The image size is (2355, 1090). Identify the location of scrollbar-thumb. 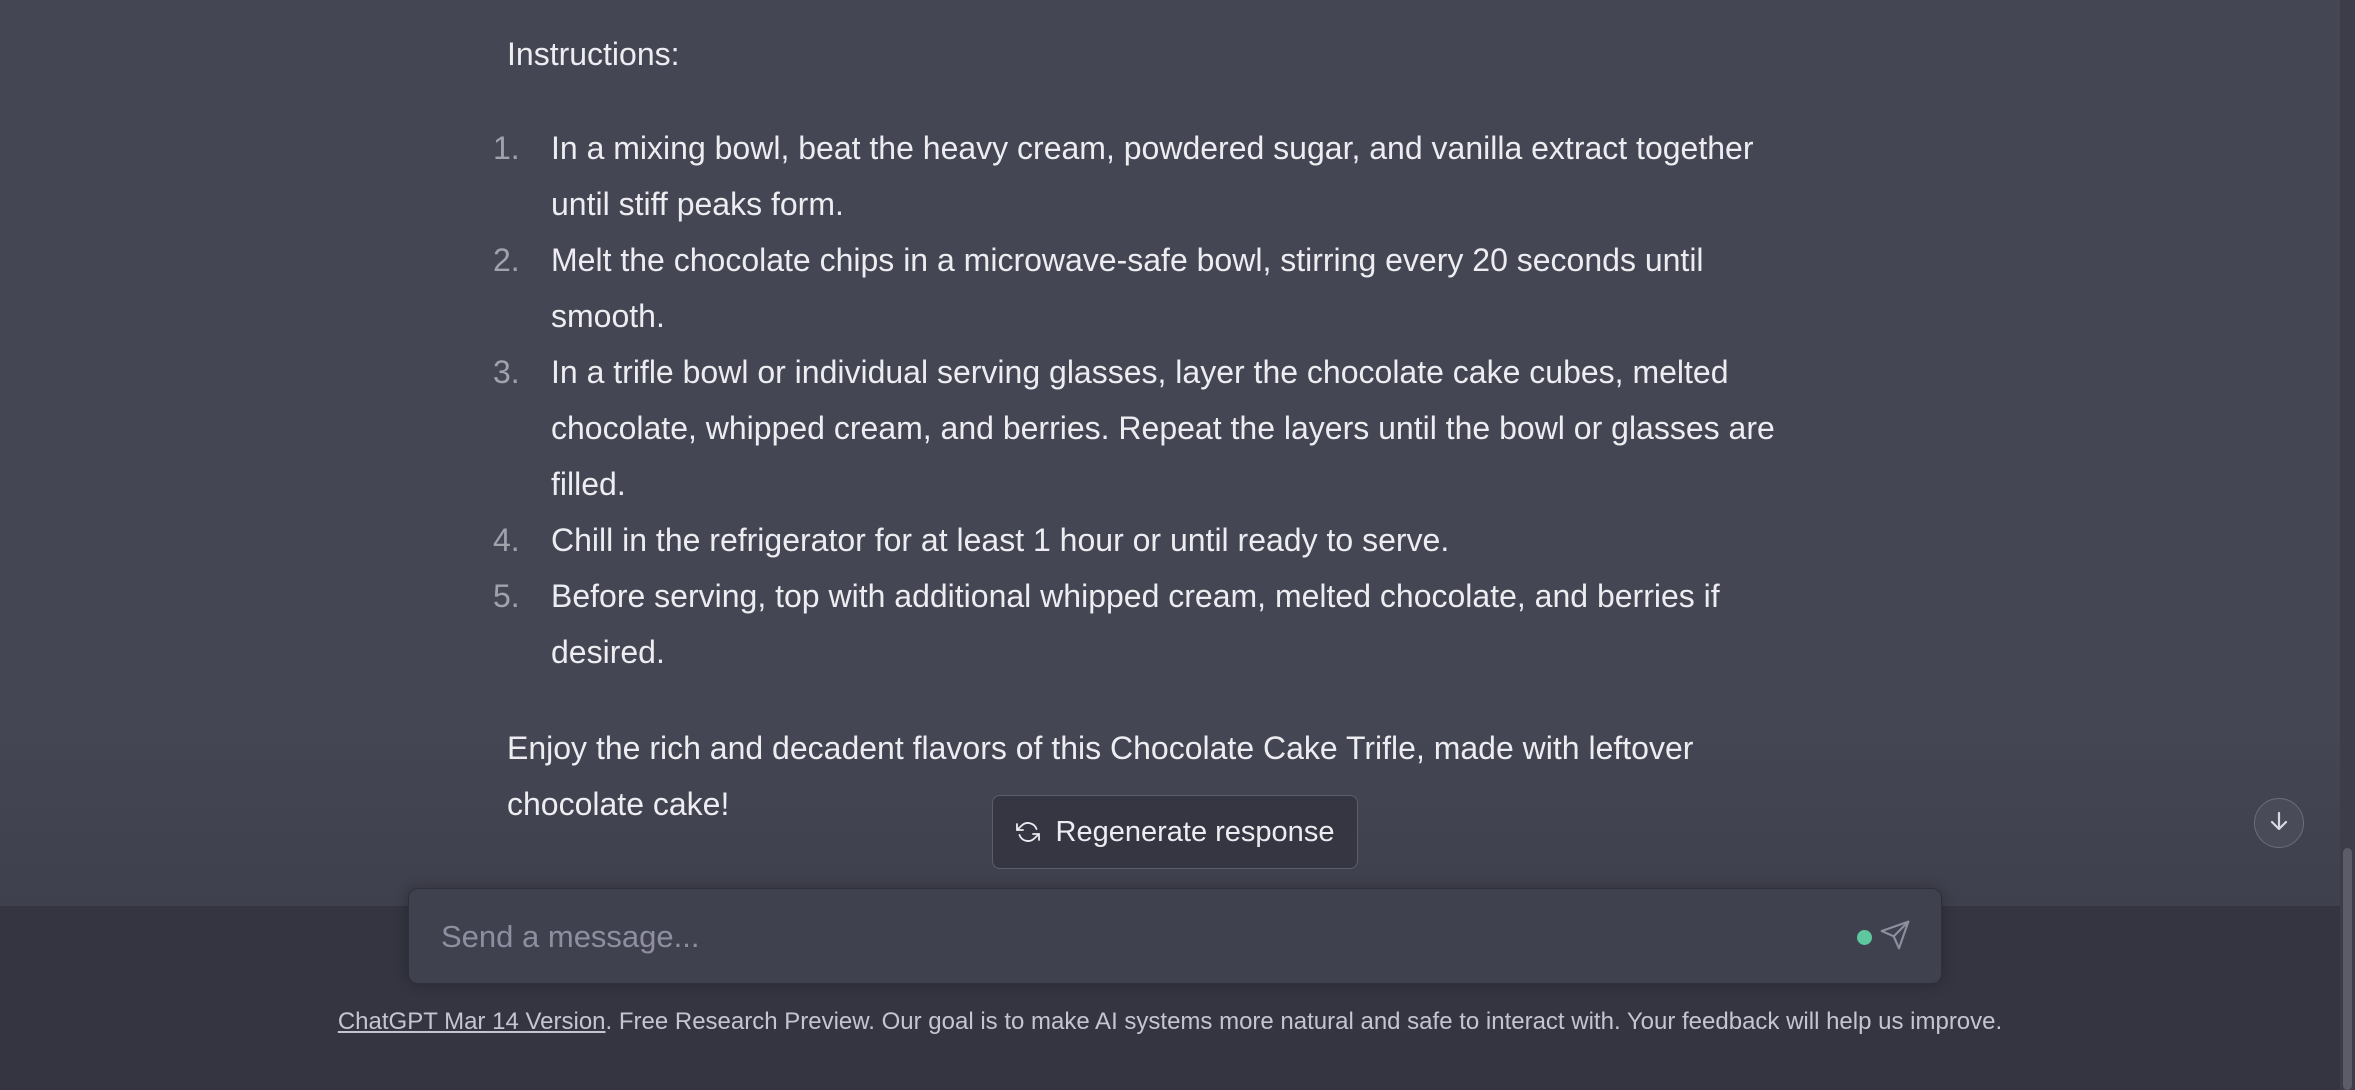
(2347, 969).